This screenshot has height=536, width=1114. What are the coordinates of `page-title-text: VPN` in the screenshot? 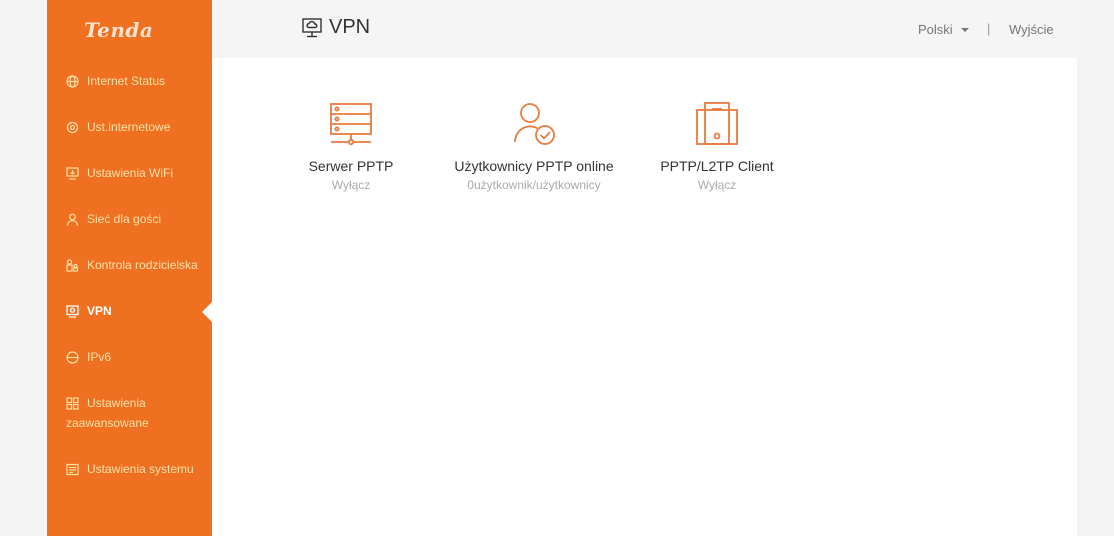 It's located at (350, 27).